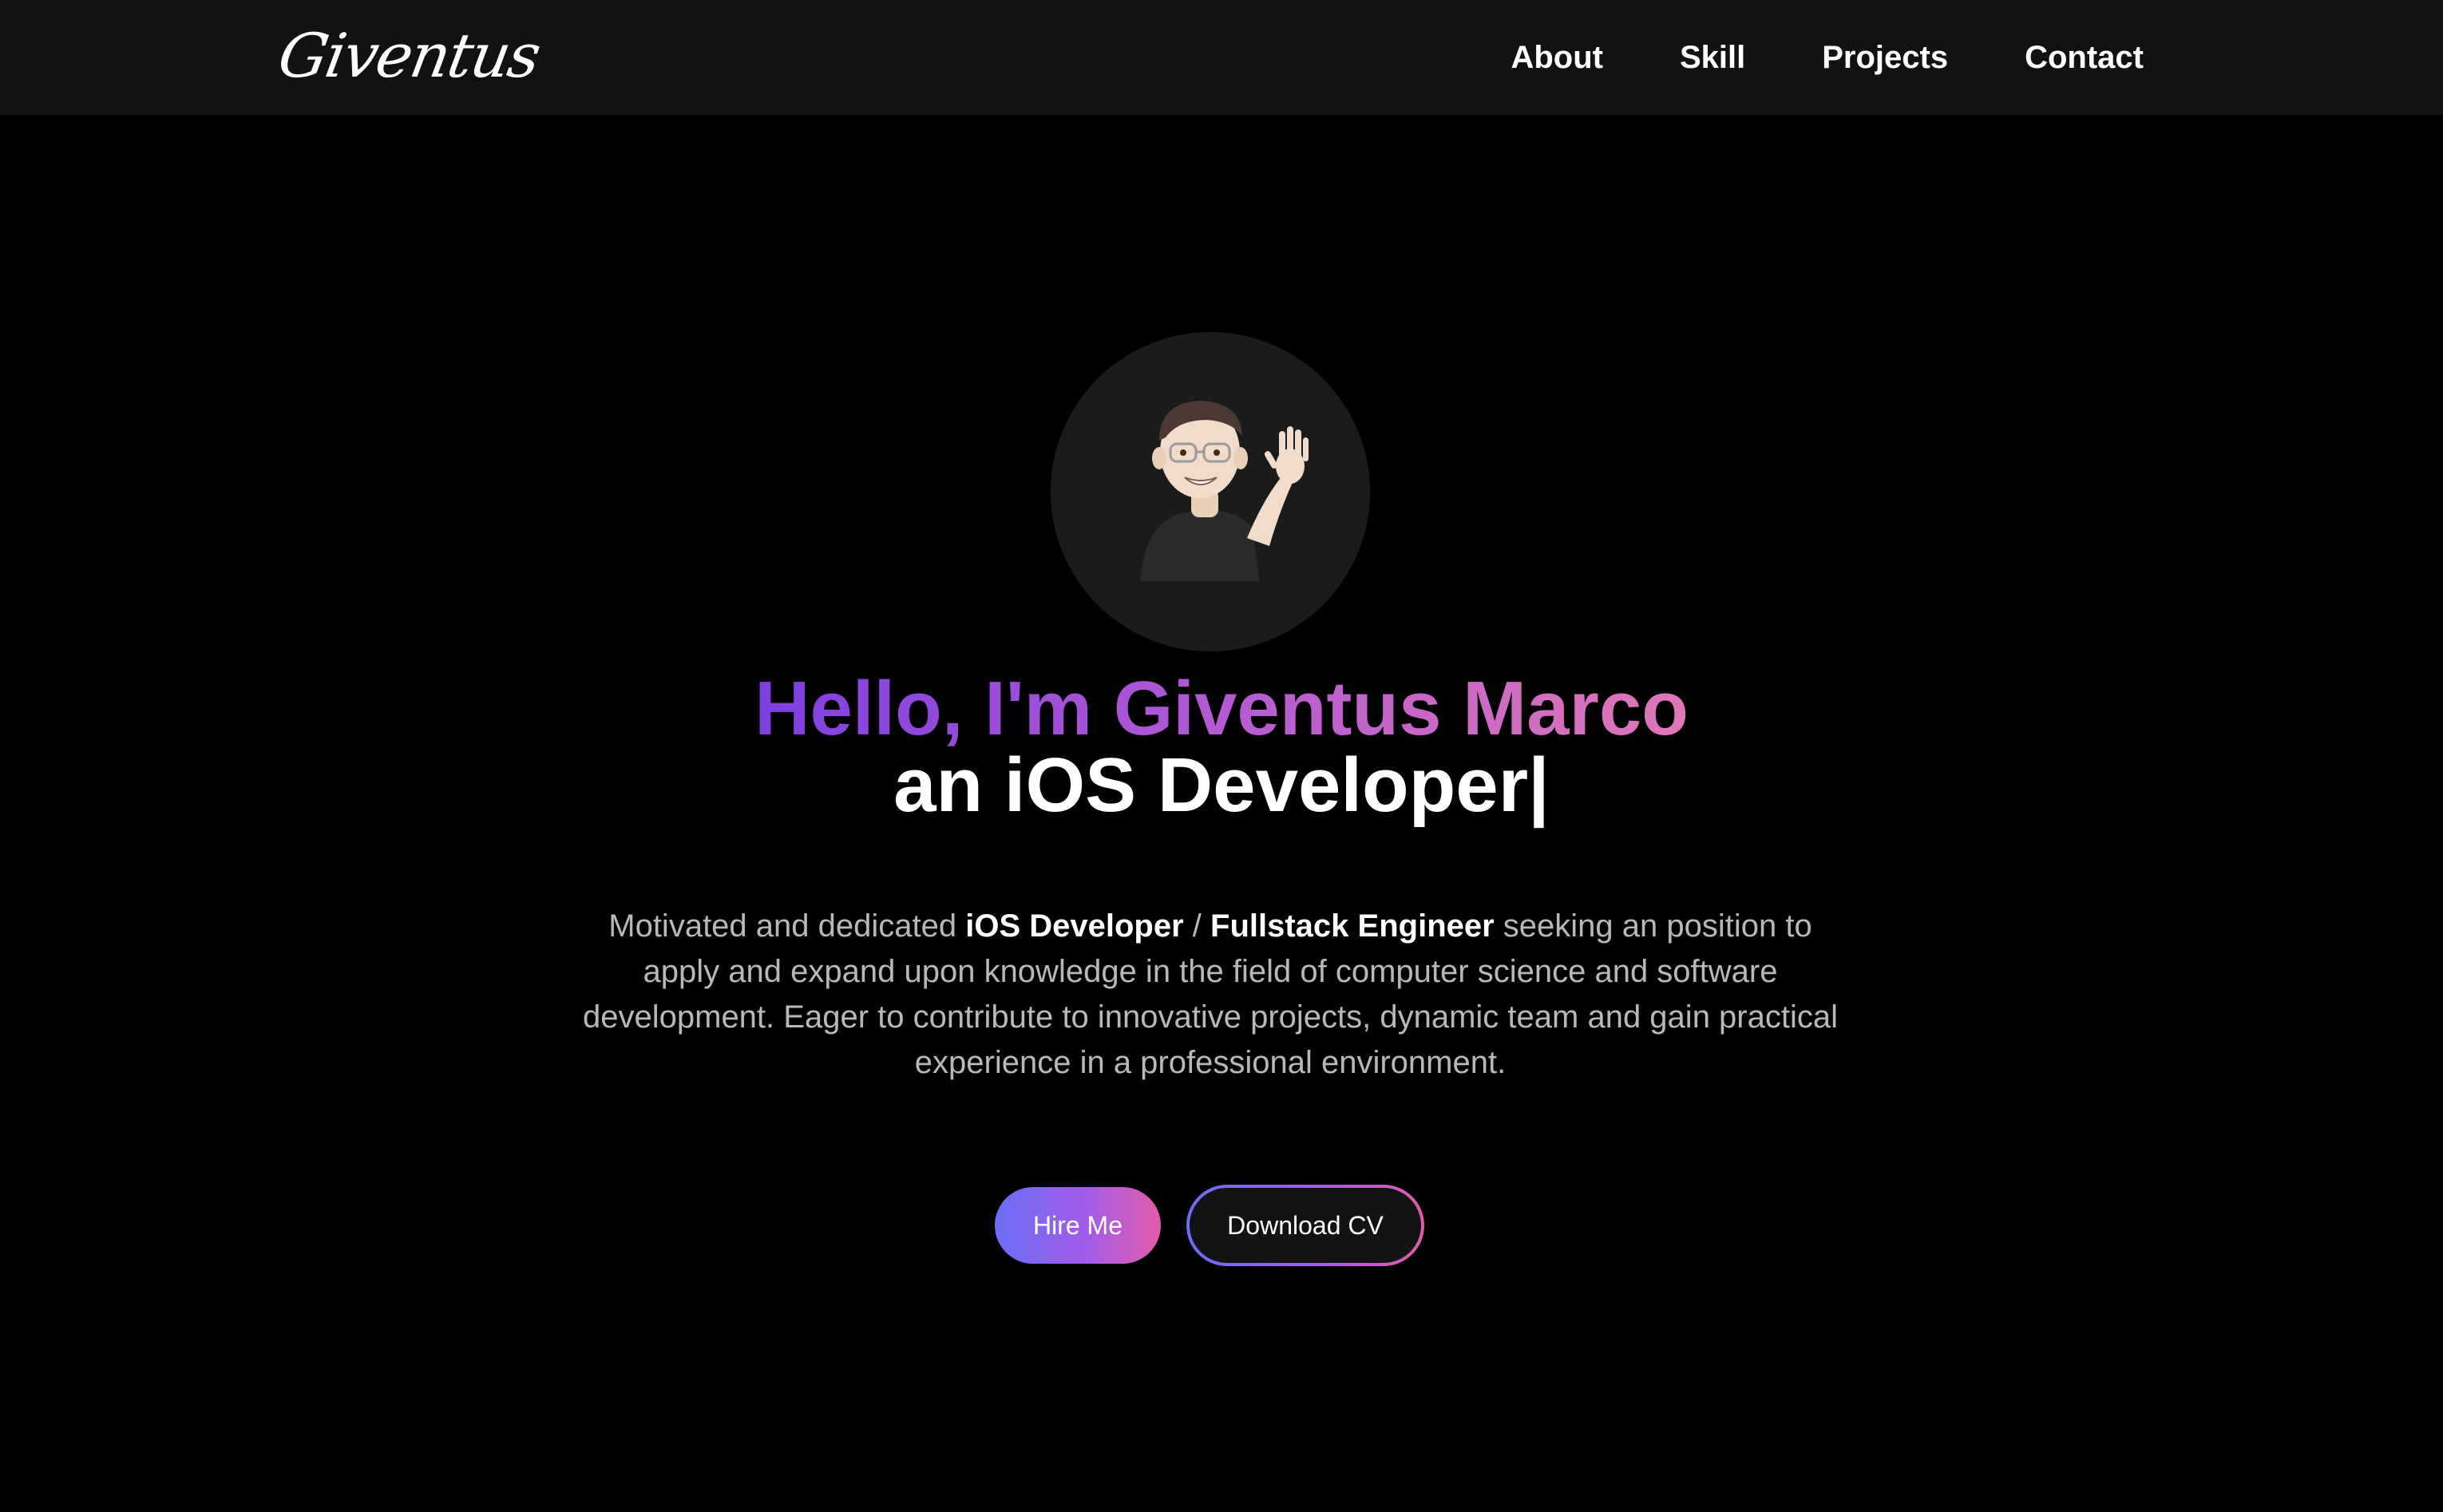 The image size is (2443, 1512). What do you see at coordinates (1224, 491) in the screenshot?
I see `memoji-avatar-icon` at bounding box center [1224, 491].